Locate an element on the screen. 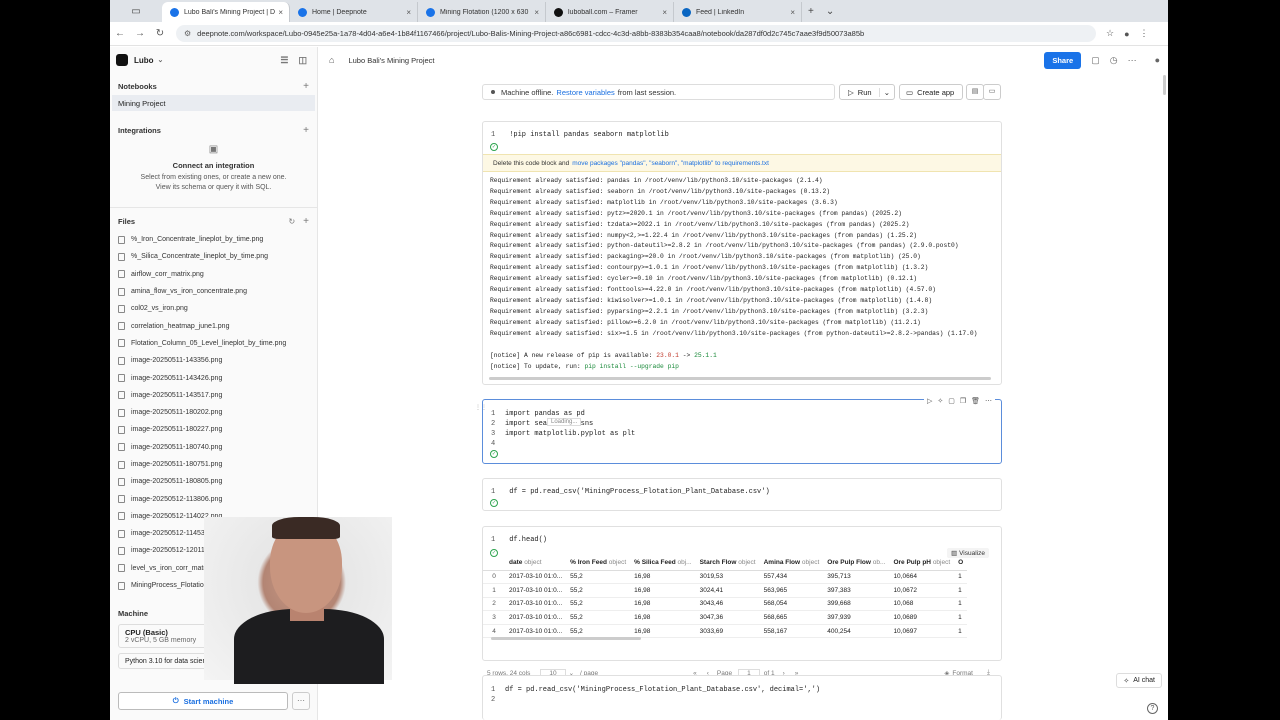  start-machine-button: ⏻ Start machine is located at coordinates (203, 701).